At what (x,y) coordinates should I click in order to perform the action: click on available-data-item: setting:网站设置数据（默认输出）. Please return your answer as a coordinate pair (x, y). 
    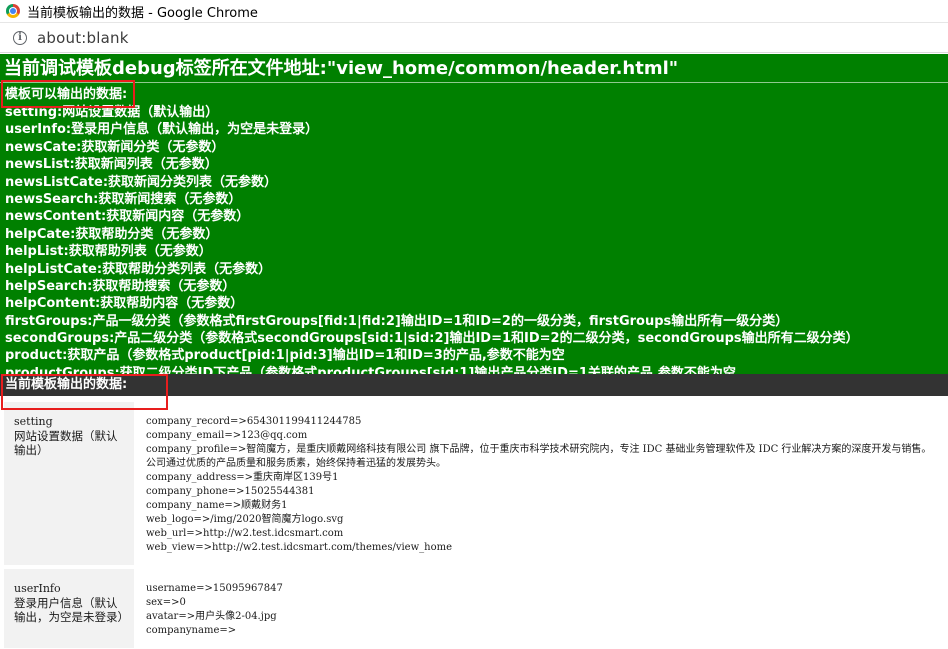
    Looking at the image, I should click on (112, 112).